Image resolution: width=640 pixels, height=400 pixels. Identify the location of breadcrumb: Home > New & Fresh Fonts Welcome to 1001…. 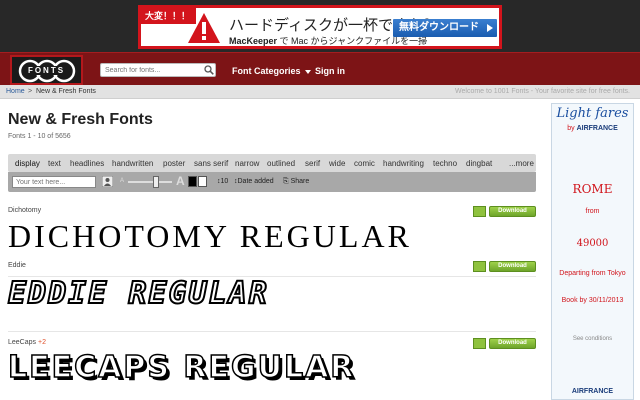
(320, 92).